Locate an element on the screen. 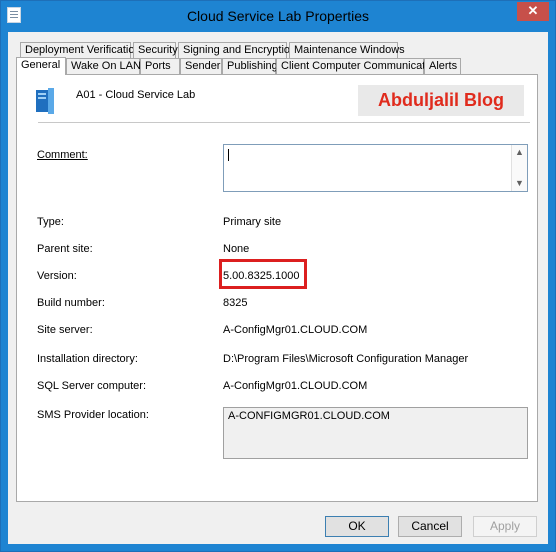  type-value: Primary site is located at coordinates (252, 222).